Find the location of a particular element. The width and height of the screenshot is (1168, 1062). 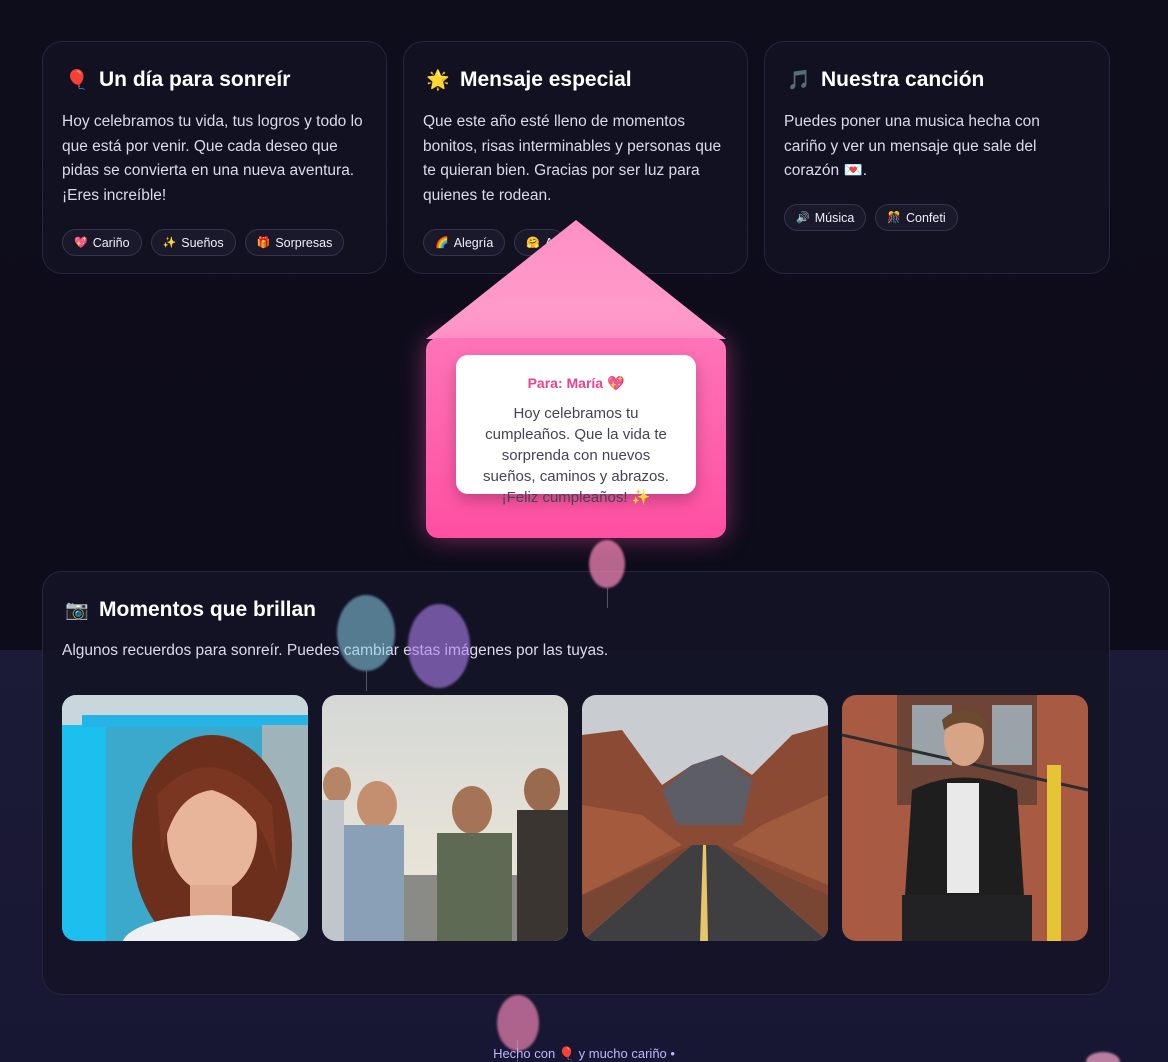

confetti-icon: 🎊 is located at coordinates (894, 218).